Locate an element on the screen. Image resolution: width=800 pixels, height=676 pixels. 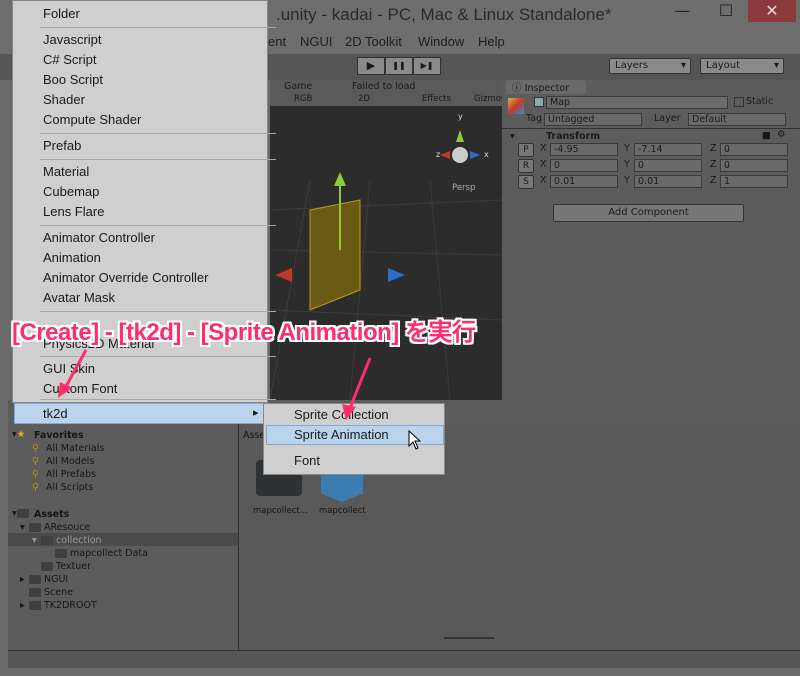
info-icon: ⓘ is located at coordinates (517, 88).